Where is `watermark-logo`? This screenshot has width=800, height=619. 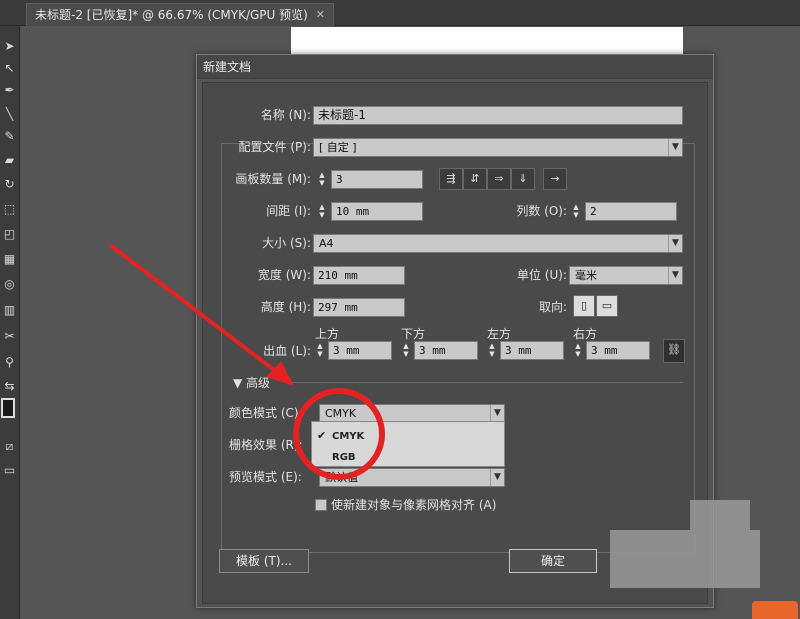
watermark-logo is located at coordinates (775, 610).